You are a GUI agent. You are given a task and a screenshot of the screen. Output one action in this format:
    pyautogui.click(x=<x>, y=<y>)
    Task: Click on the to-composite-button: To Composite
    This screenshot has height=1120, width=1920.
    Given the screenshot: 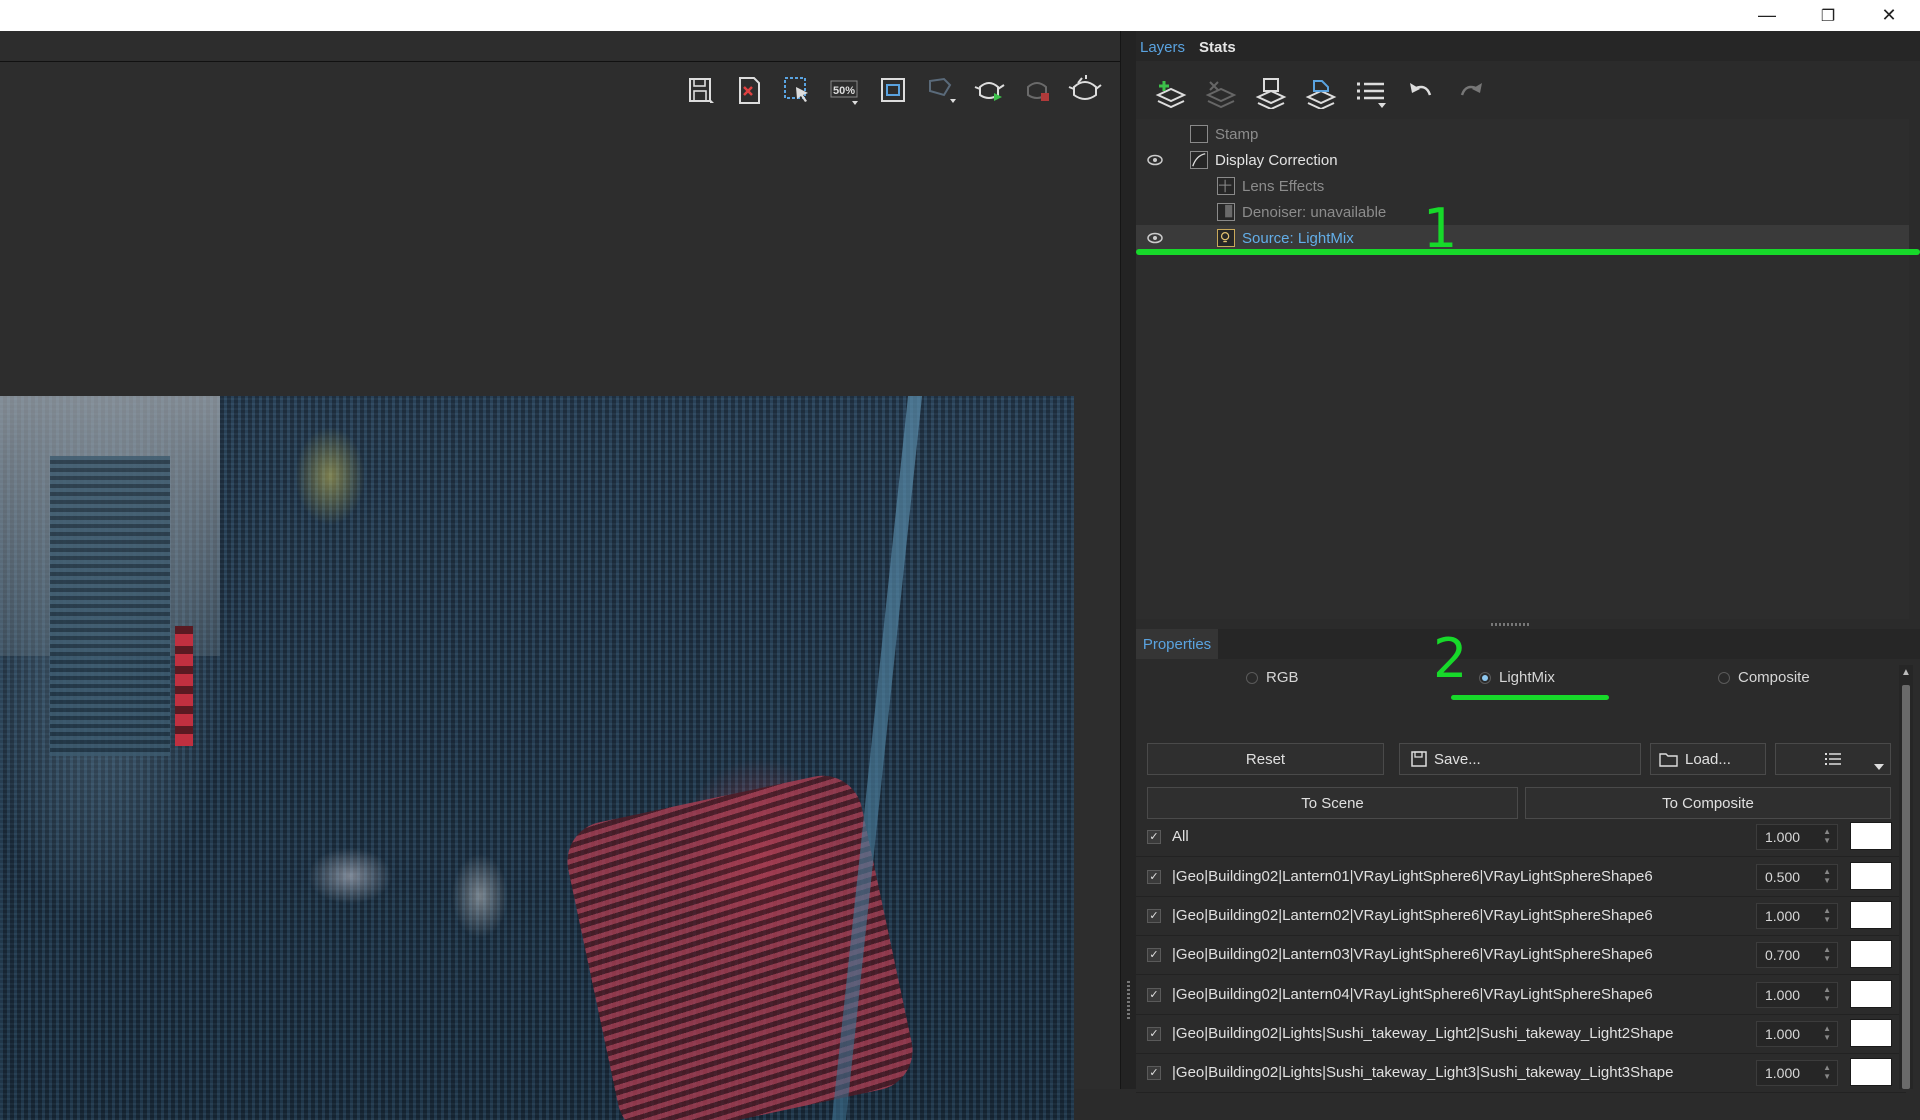 What is the action you would take?
    pyautogui.click(x=1708, y=803)
    